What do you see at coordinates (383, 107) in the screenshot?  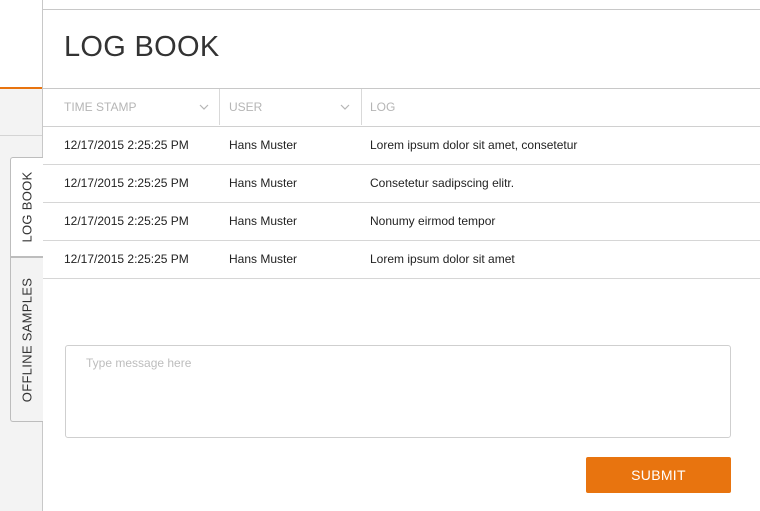 I see `column-header-label: LOG` at bounding box center [383, 107].